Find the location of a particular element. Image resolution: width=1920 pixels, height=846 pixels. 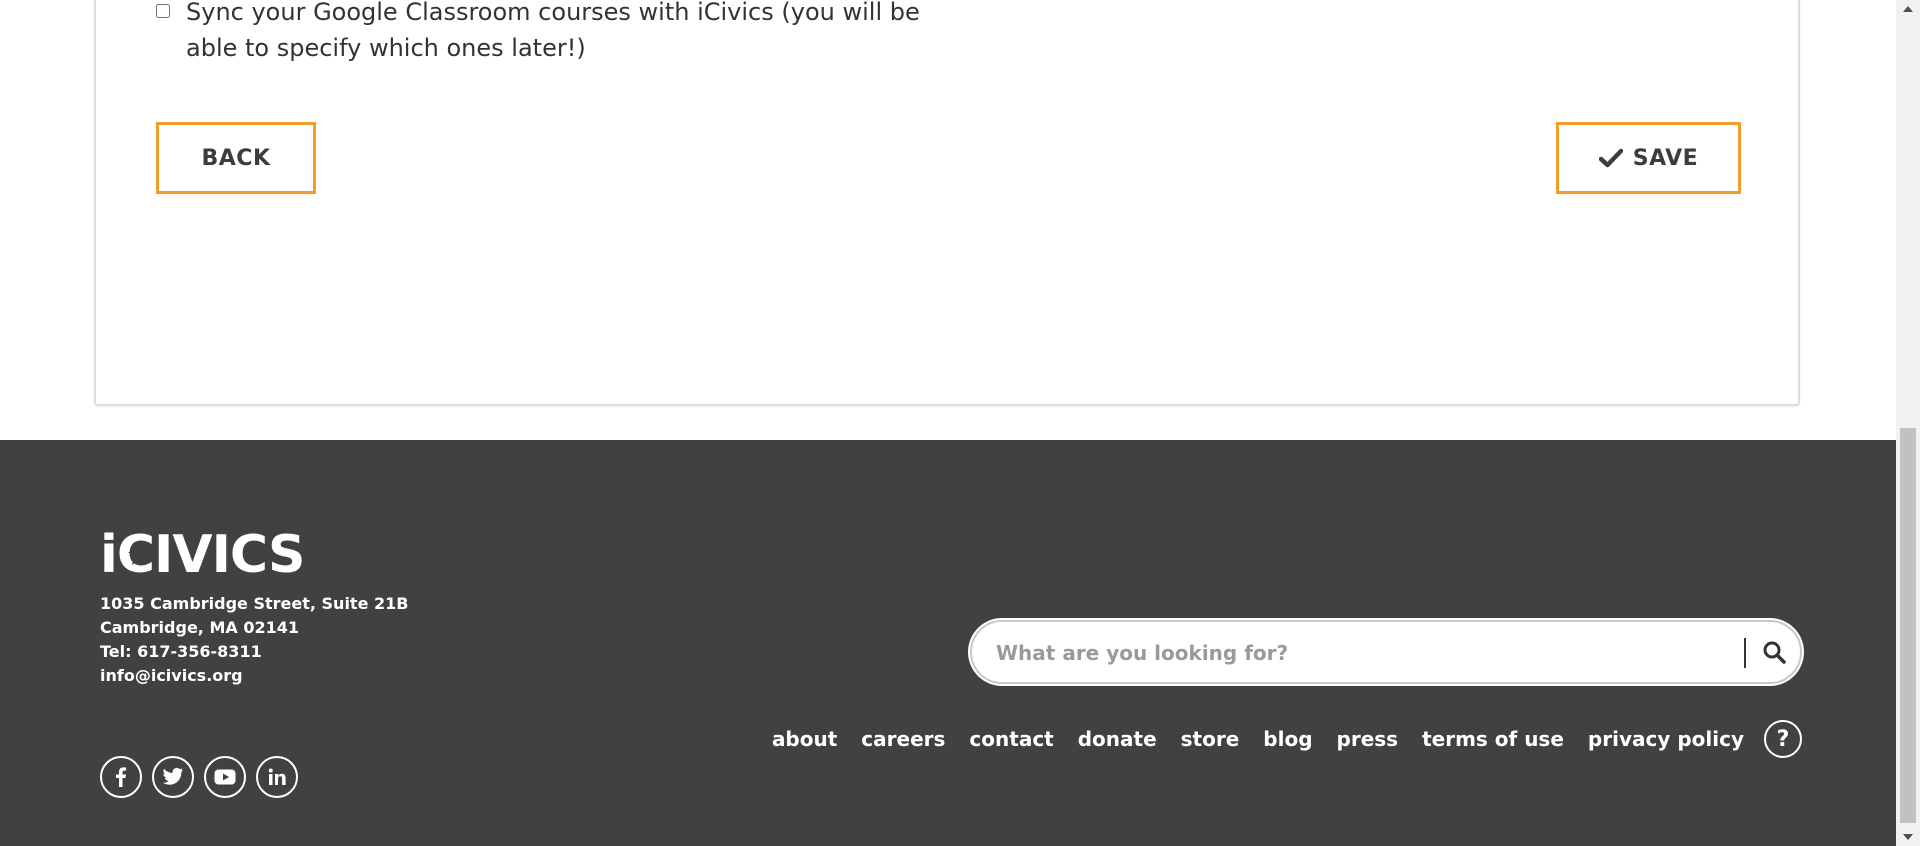

email-address: info@icivics.org is located at coordinates (254, 676).